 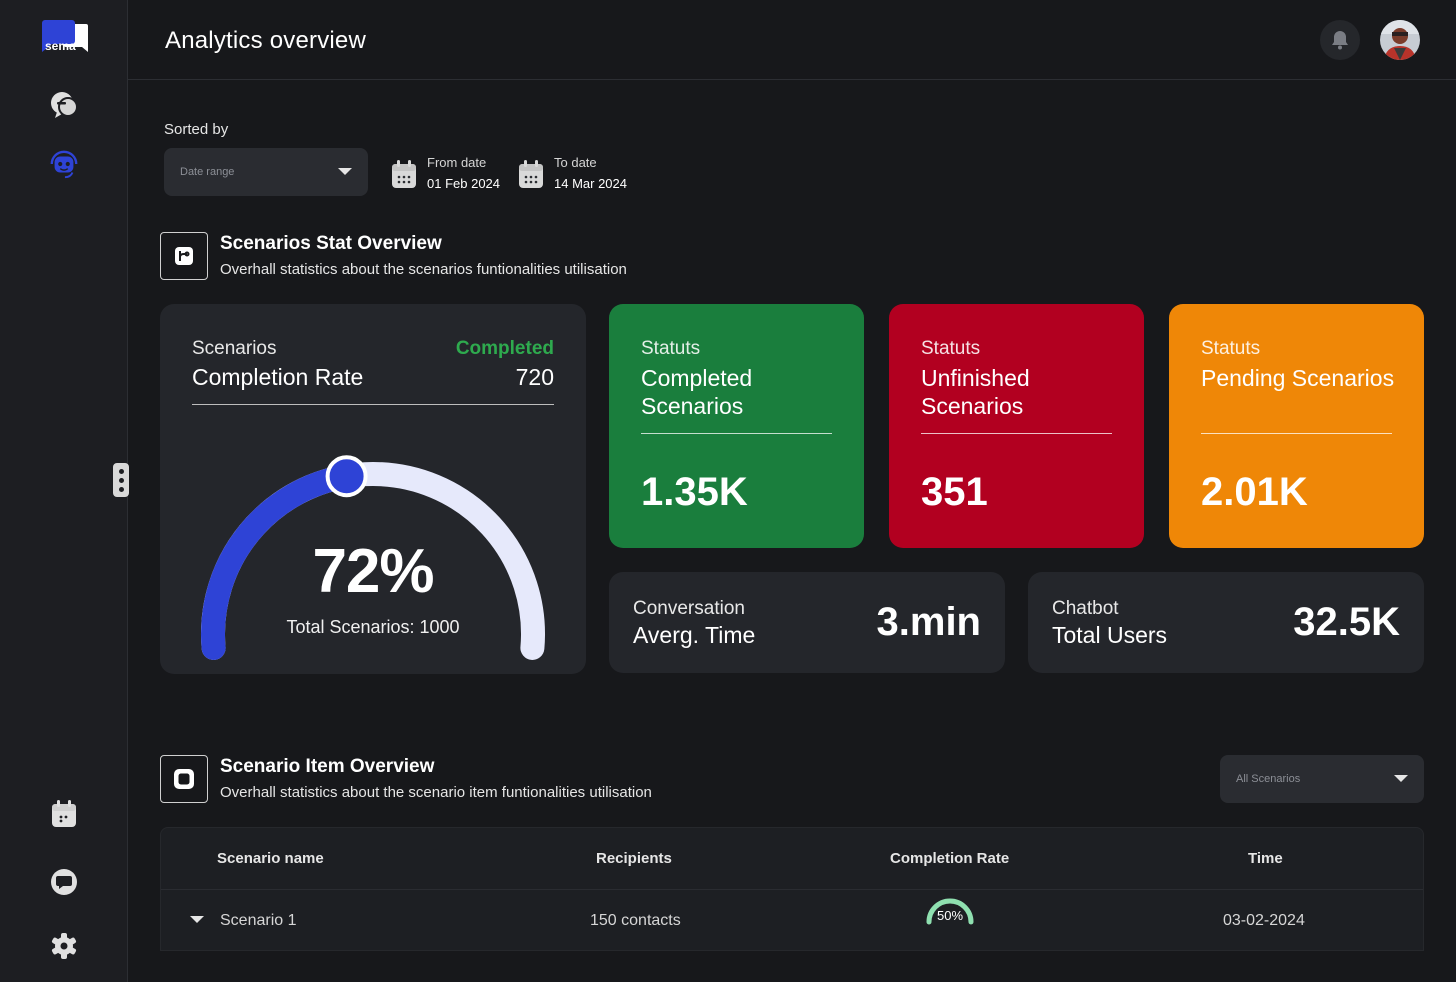 What do you see at coordinates (184, 779) in the screenshot?
I see `scenario-item-icon` at bounding box center [184, 779].